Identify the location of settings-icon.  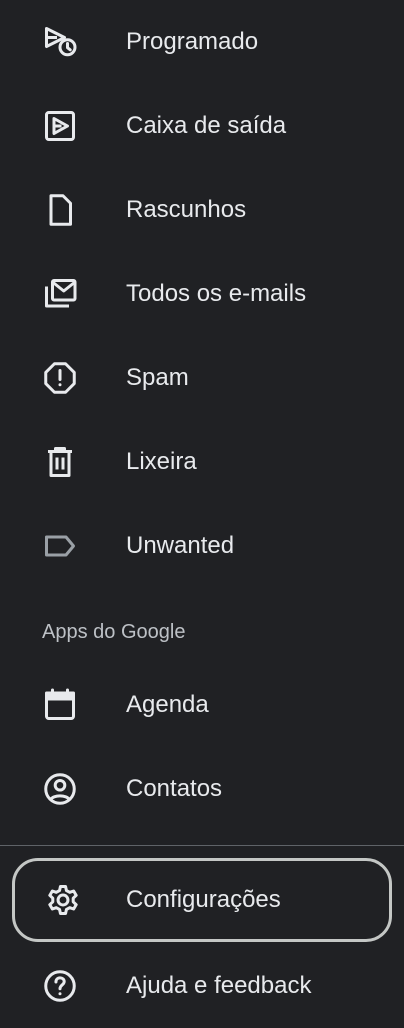
(63, 900).